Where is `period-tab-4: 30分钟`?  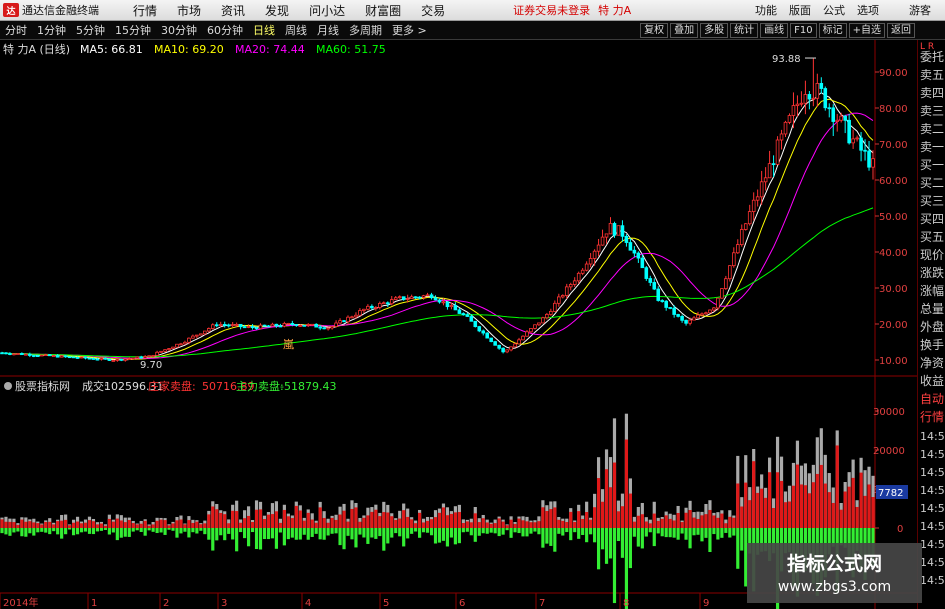 period-tab-4: 30分钟 is located at coordinates (179, 30).